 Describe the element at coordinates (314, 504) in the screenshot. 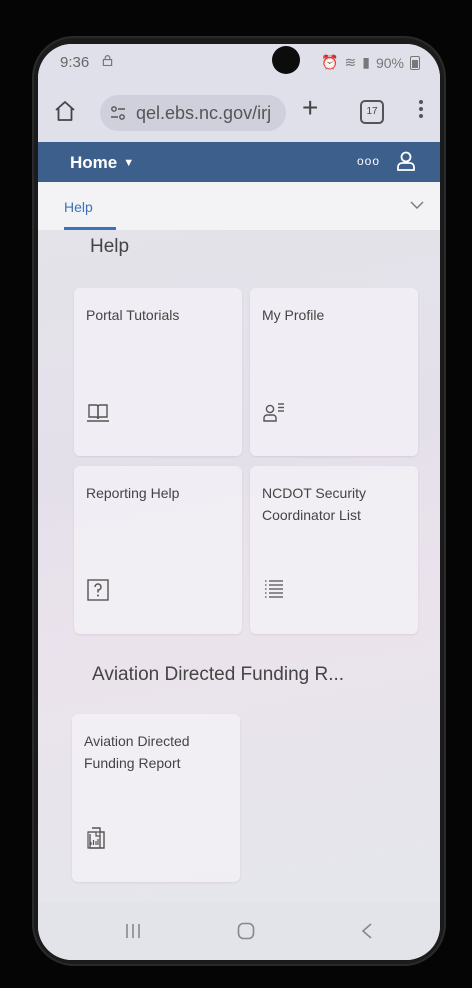

I see `tile-title: NCDOT Security Coordinator List` at that location.